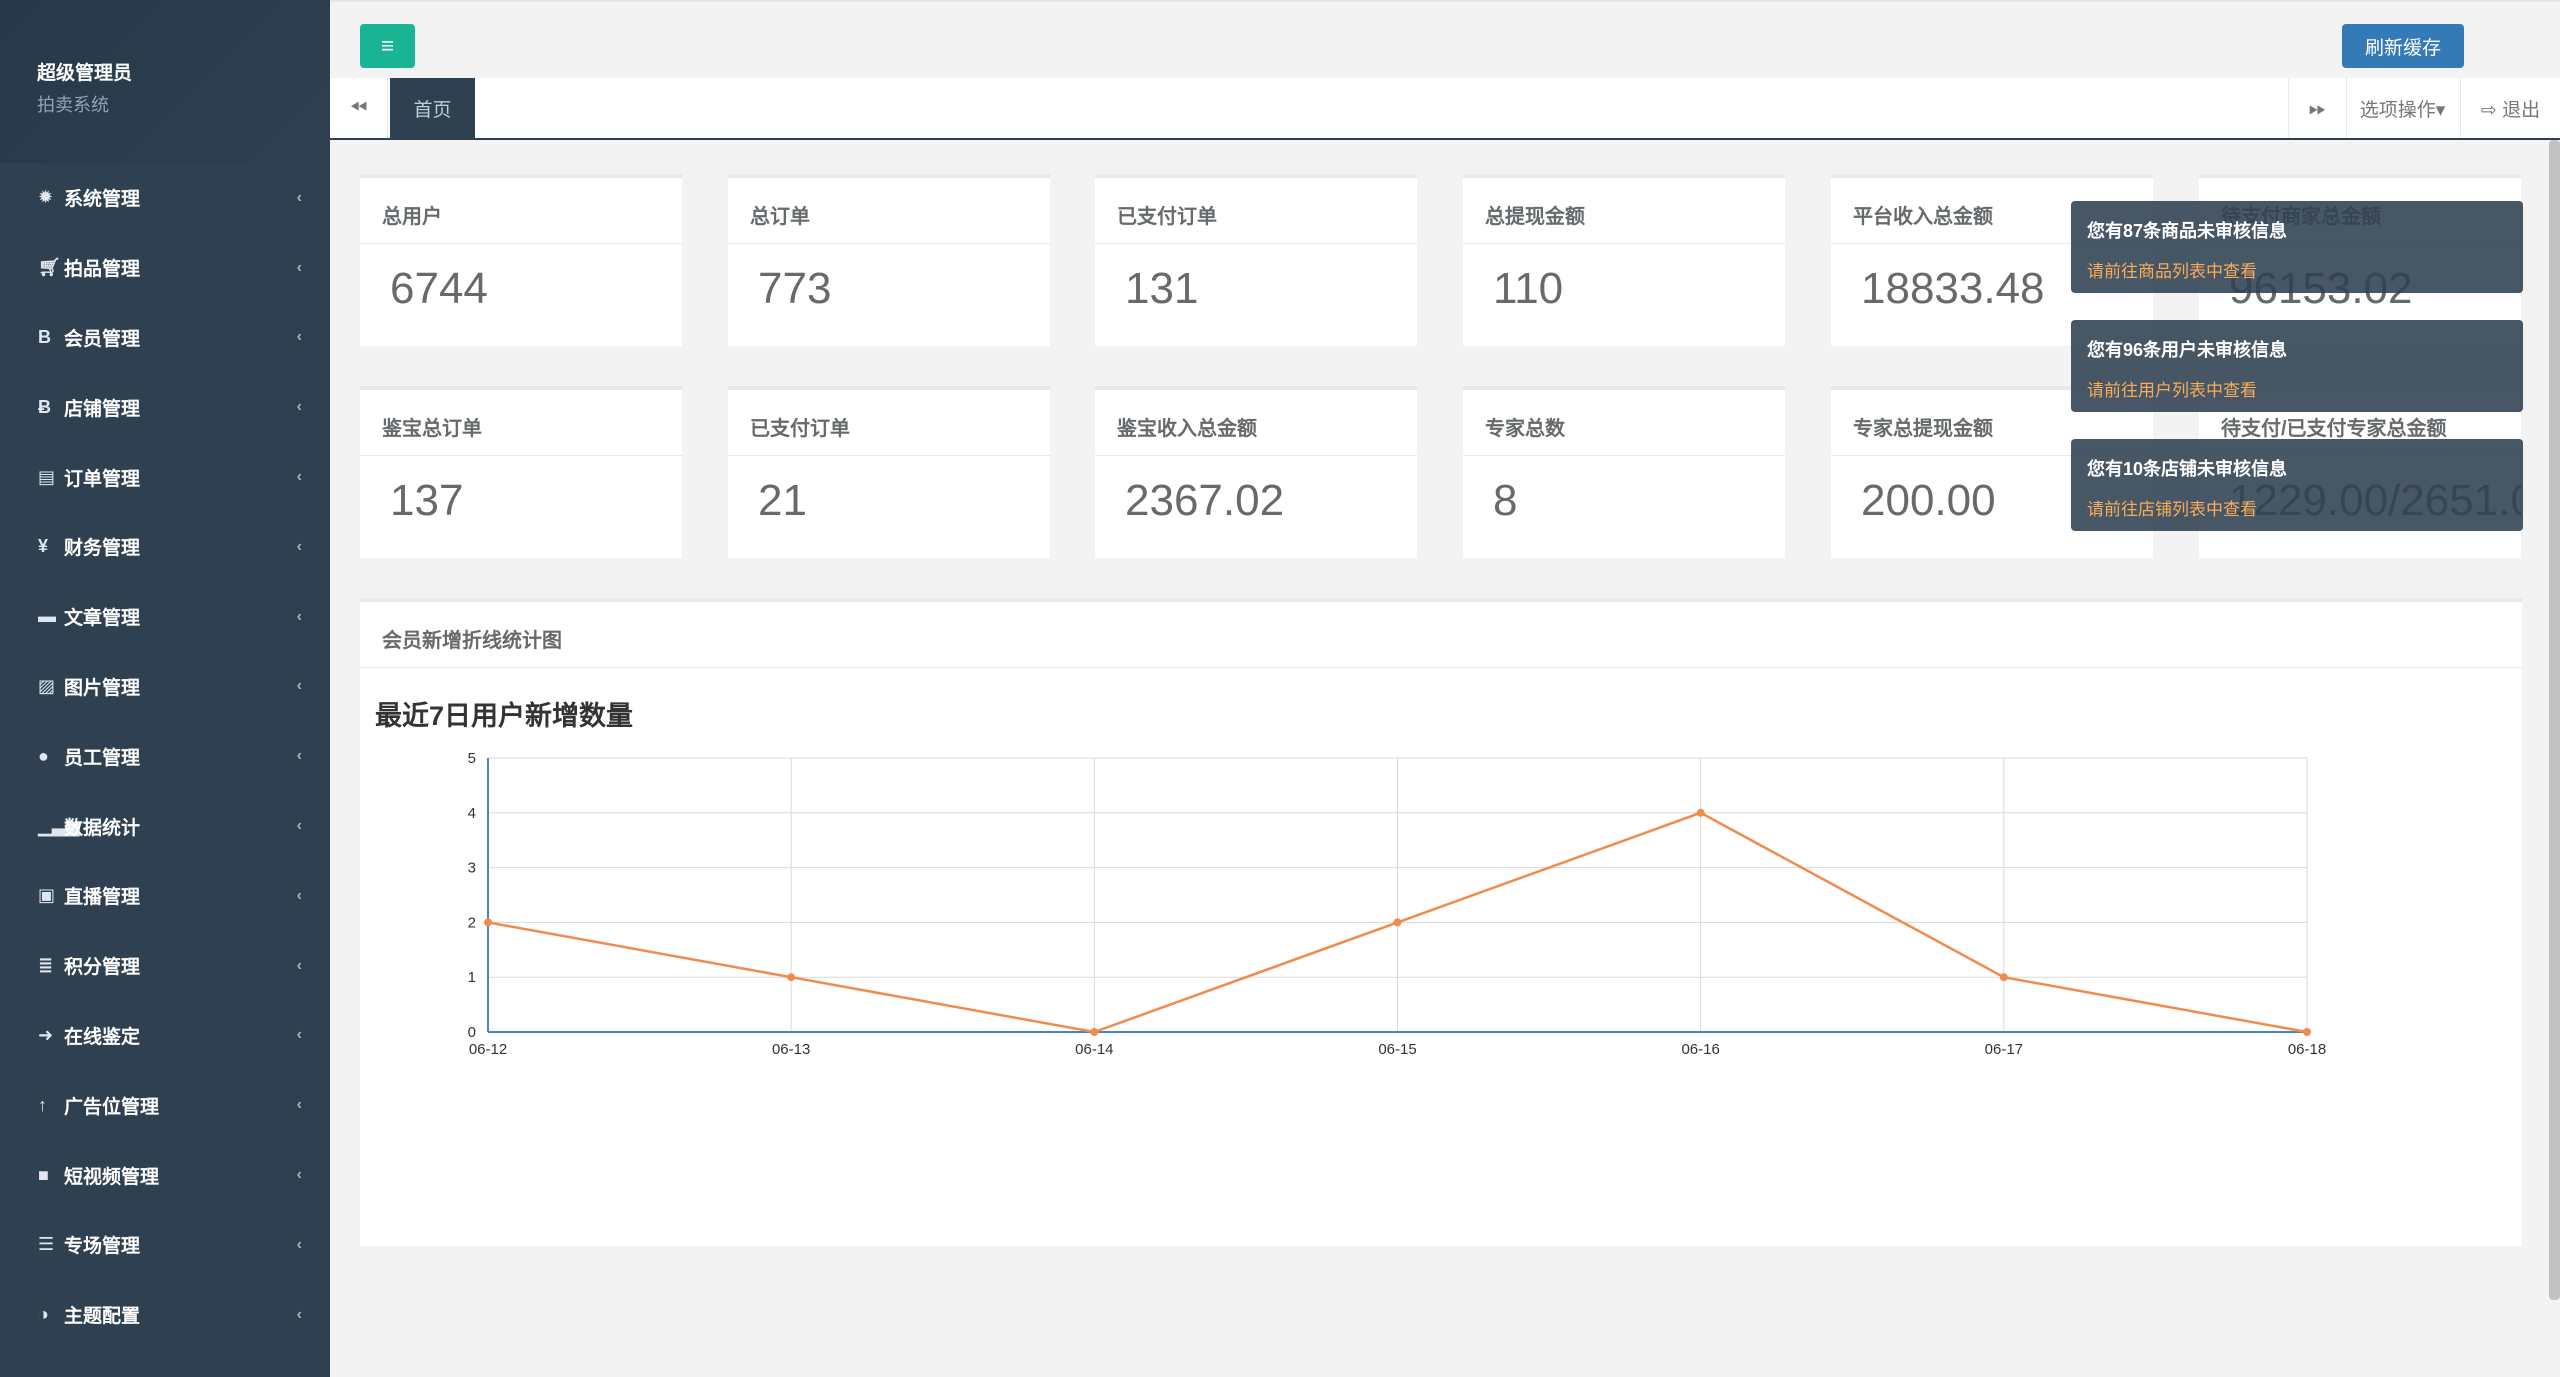  Describe the element at coordinates (1205, 500) in the screenshot. I see `stat-card-value: 2367.02` at that location.